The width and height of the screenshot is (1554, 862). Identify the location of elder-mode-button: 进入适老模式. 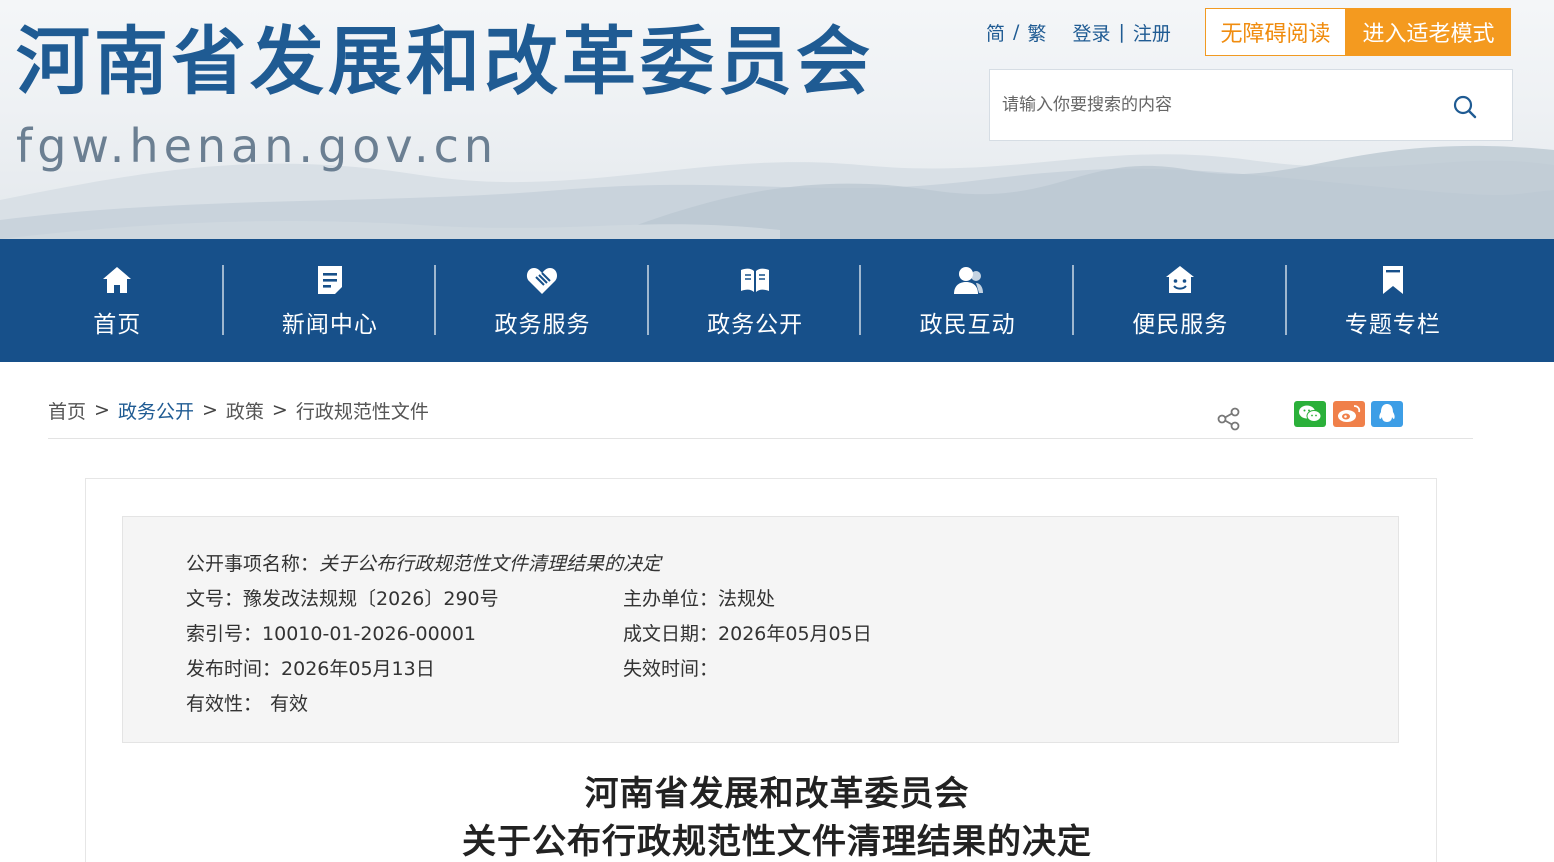
(1428, 32).